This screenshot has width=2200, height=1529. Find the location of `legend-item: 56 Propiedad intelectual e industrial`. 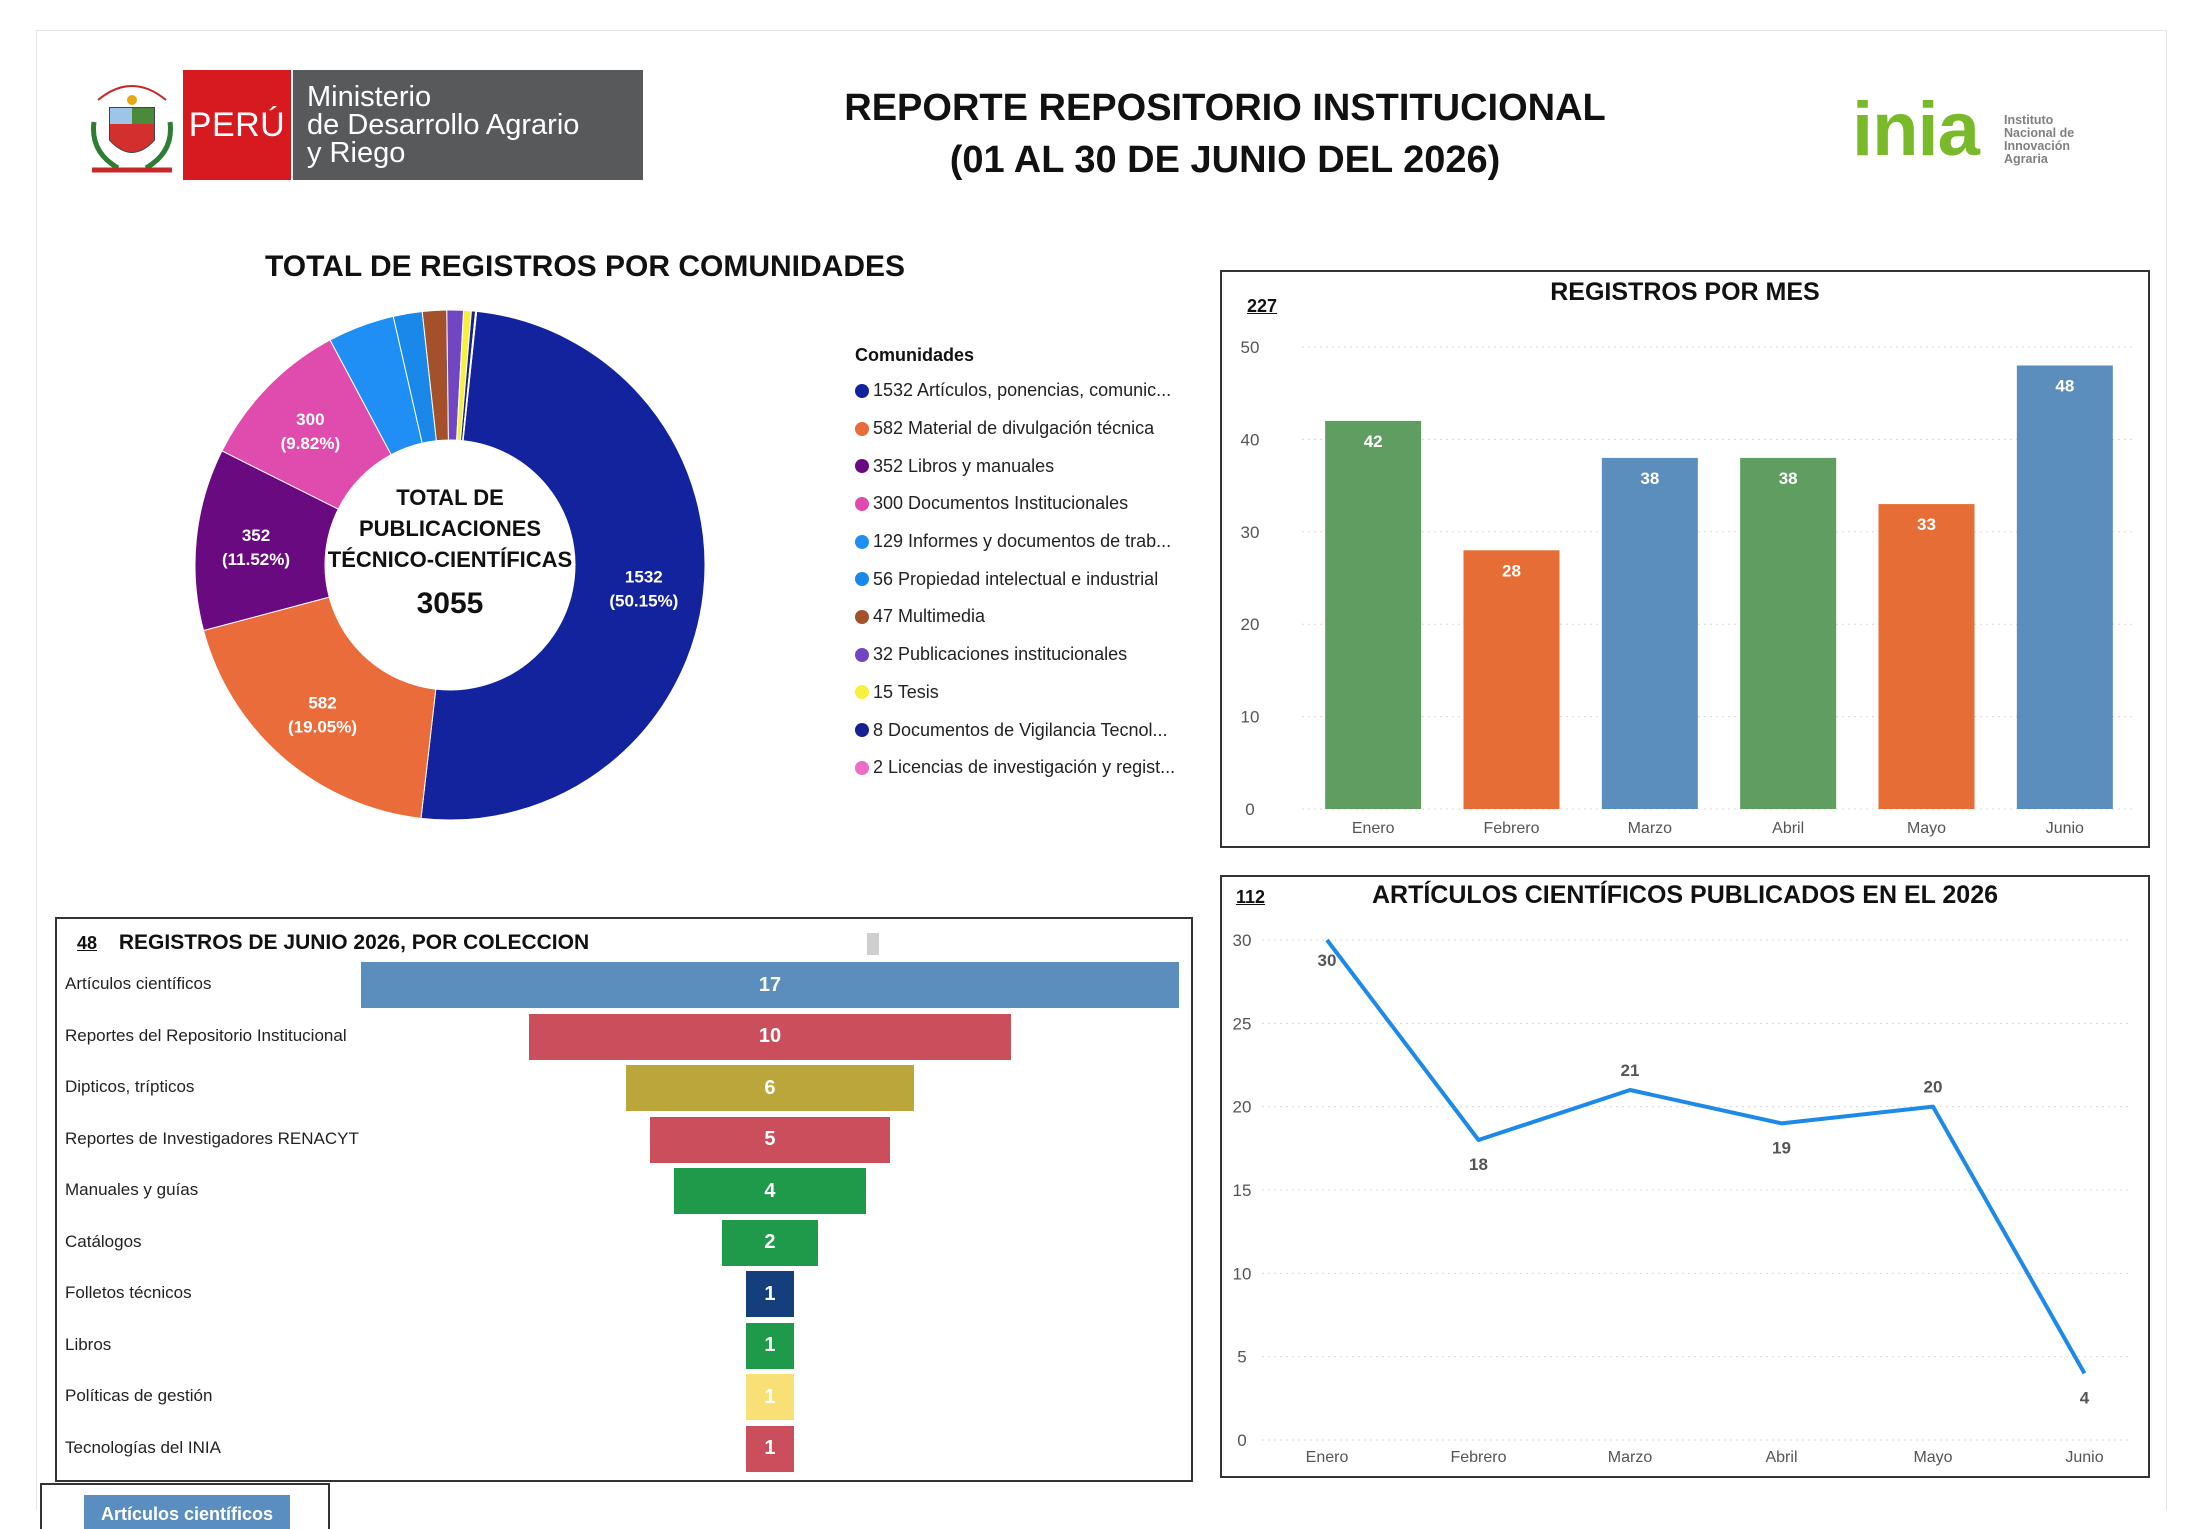

legend-item: 56 Propiedad intelectual e industrial is located at coordinates (1025, 579).